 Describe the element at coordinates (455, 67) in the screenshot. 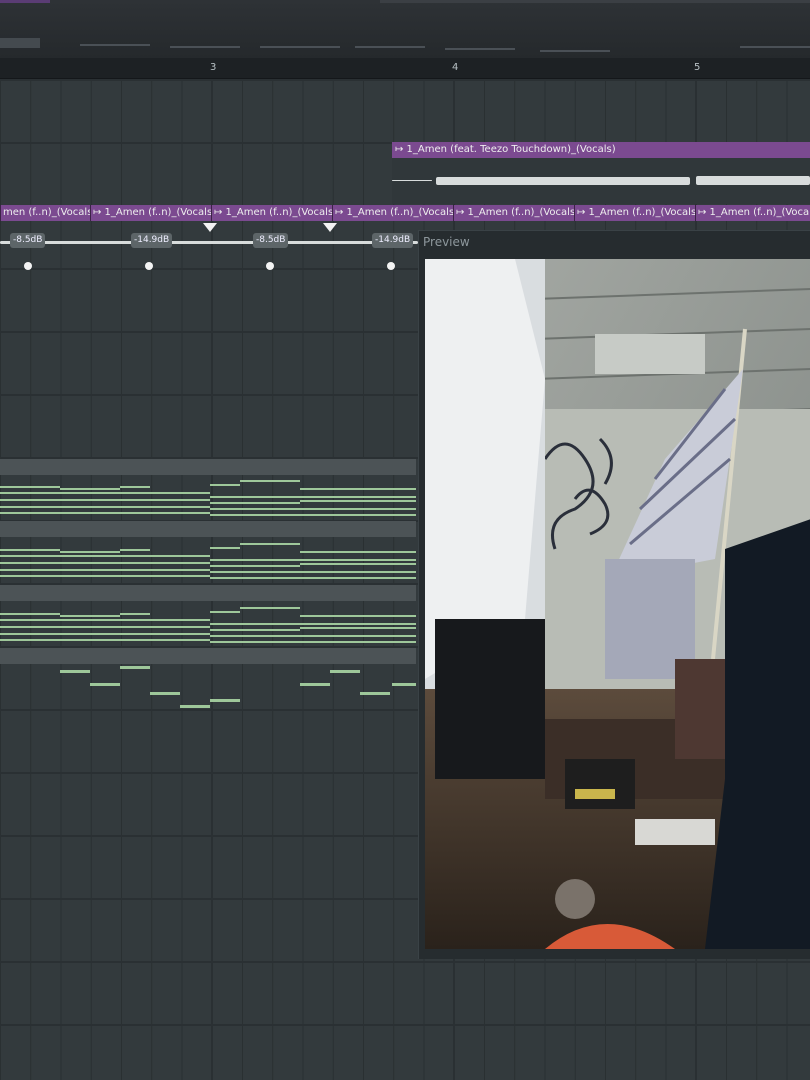

I see `ruler-mark-4: 4` at that location.